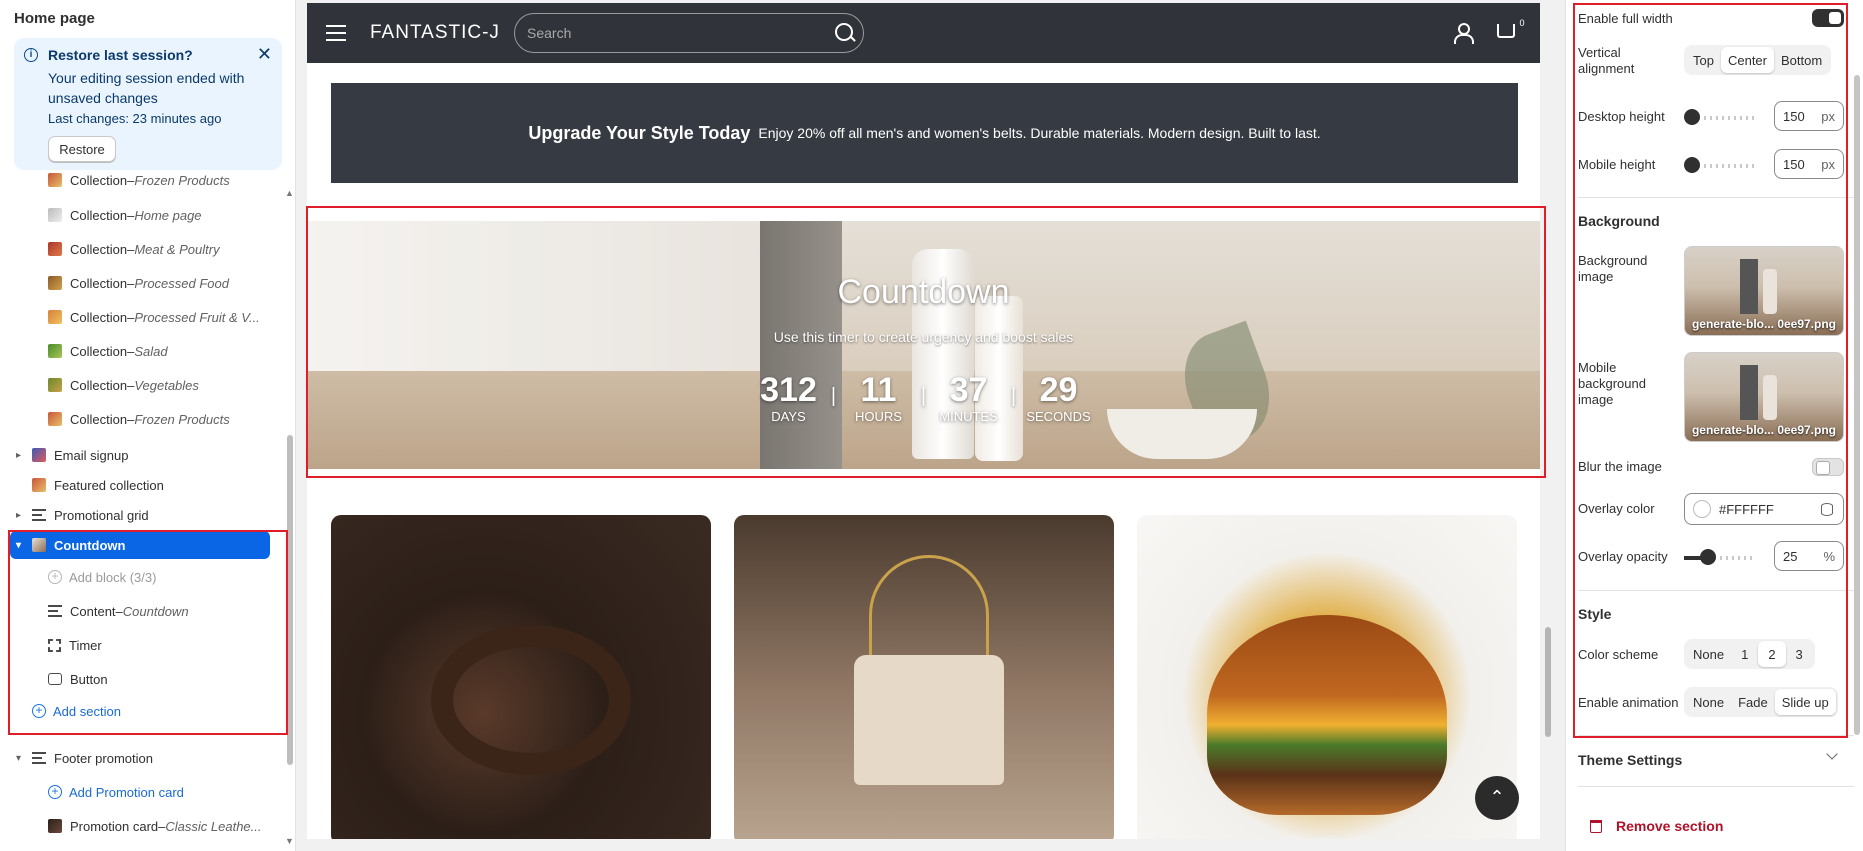  What do you see at coordinates (1702, 509) in the screenshot?
I see `color-swatch` at bounding box center [1702, 509].